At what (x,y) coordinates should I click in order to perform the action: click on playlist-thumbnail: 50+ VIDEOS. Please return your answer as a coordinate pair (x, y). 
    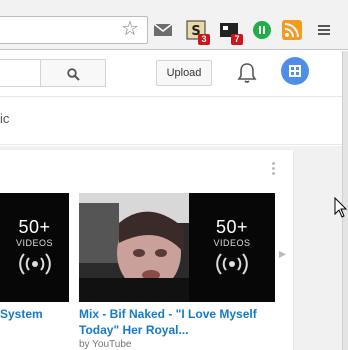
    Looking at the image, I should click on (34, 247).